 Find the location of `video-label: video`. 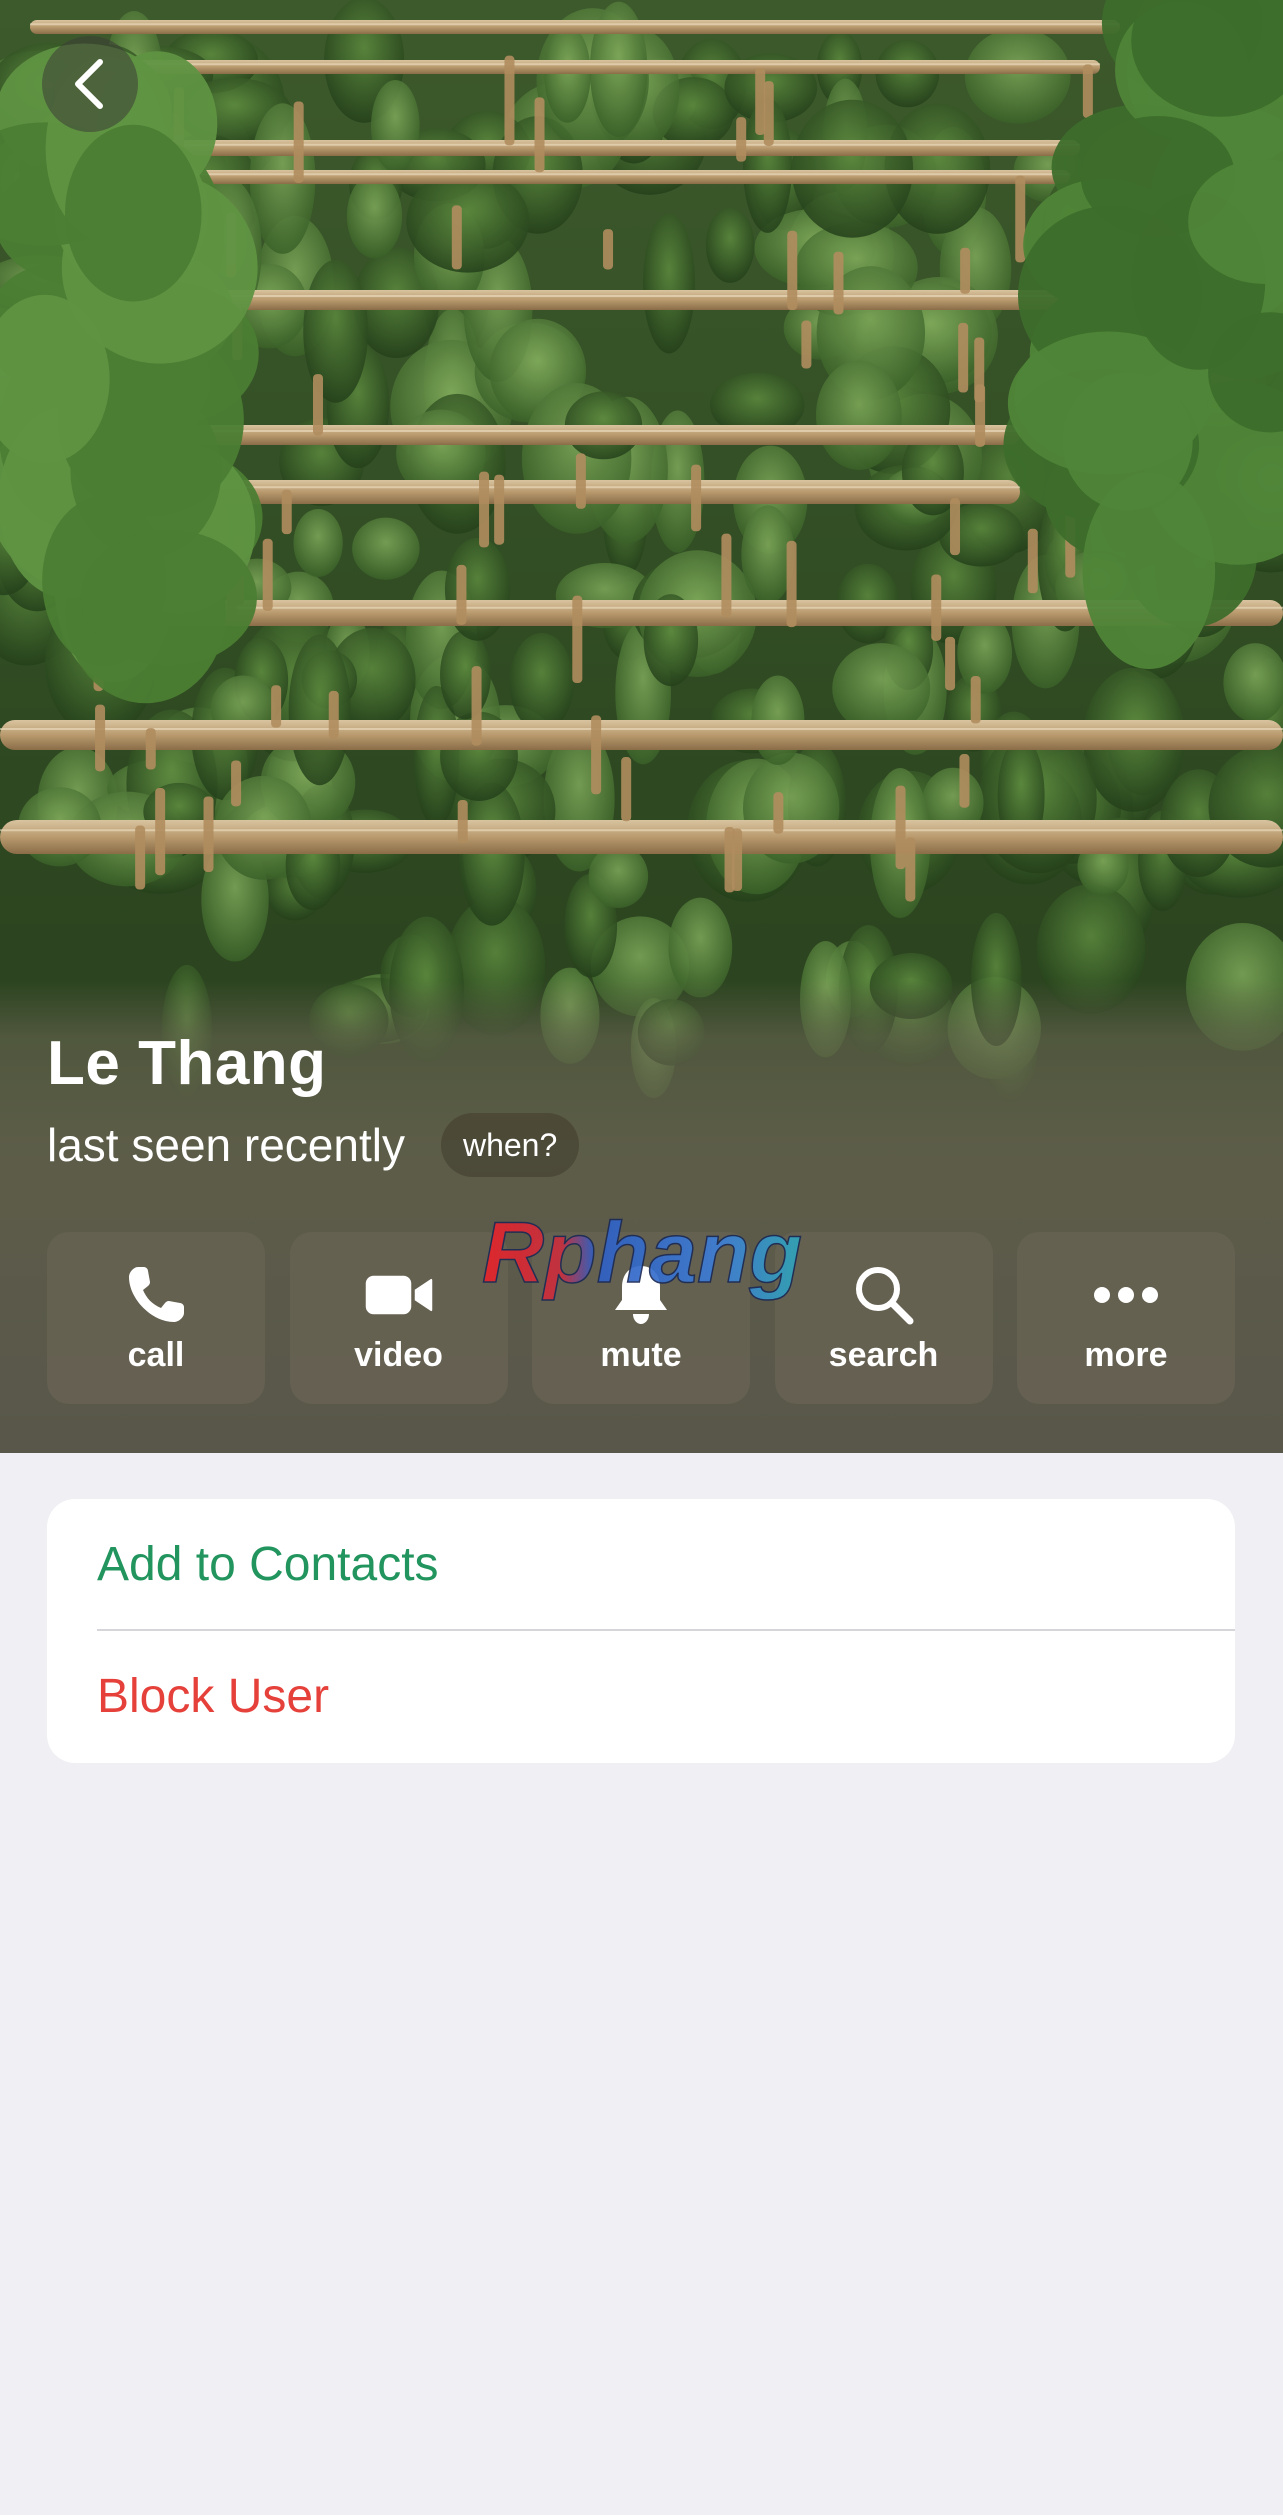

video-label: video is located at coordinates (398, 1355).